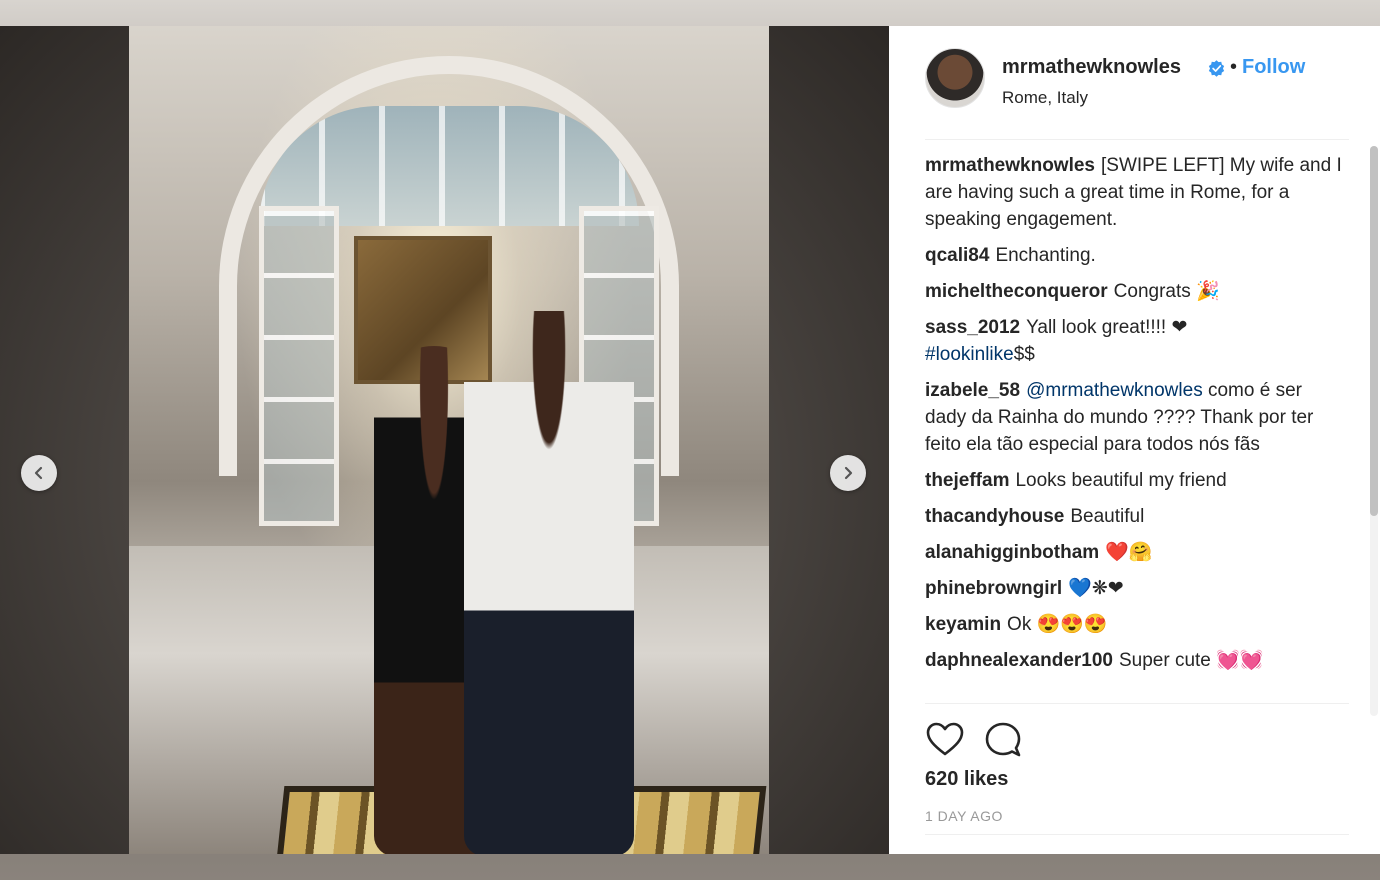  What do you see at coordinates (1096, 588) in the screenshot?
I see `comment-text: 💙❋❤` at bounding box center [1096, 588].